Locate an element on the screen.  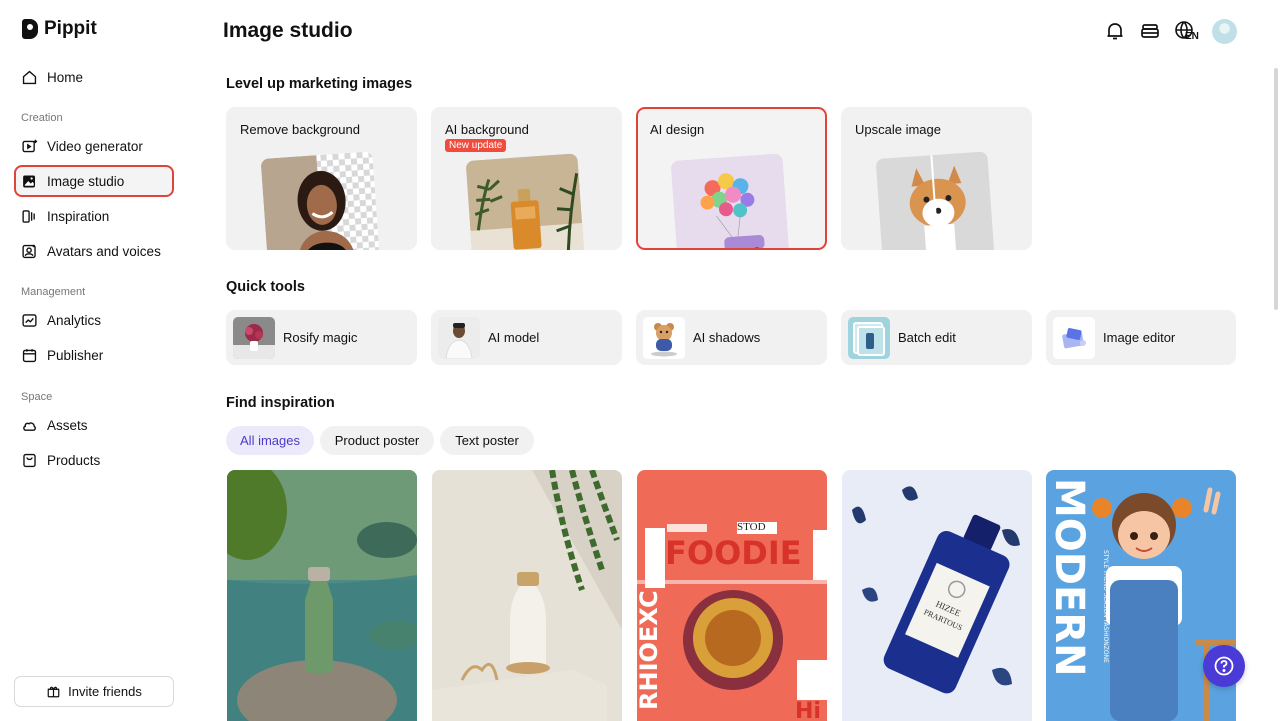
ai-model-thumbnail is located at coordinates (459, 337).